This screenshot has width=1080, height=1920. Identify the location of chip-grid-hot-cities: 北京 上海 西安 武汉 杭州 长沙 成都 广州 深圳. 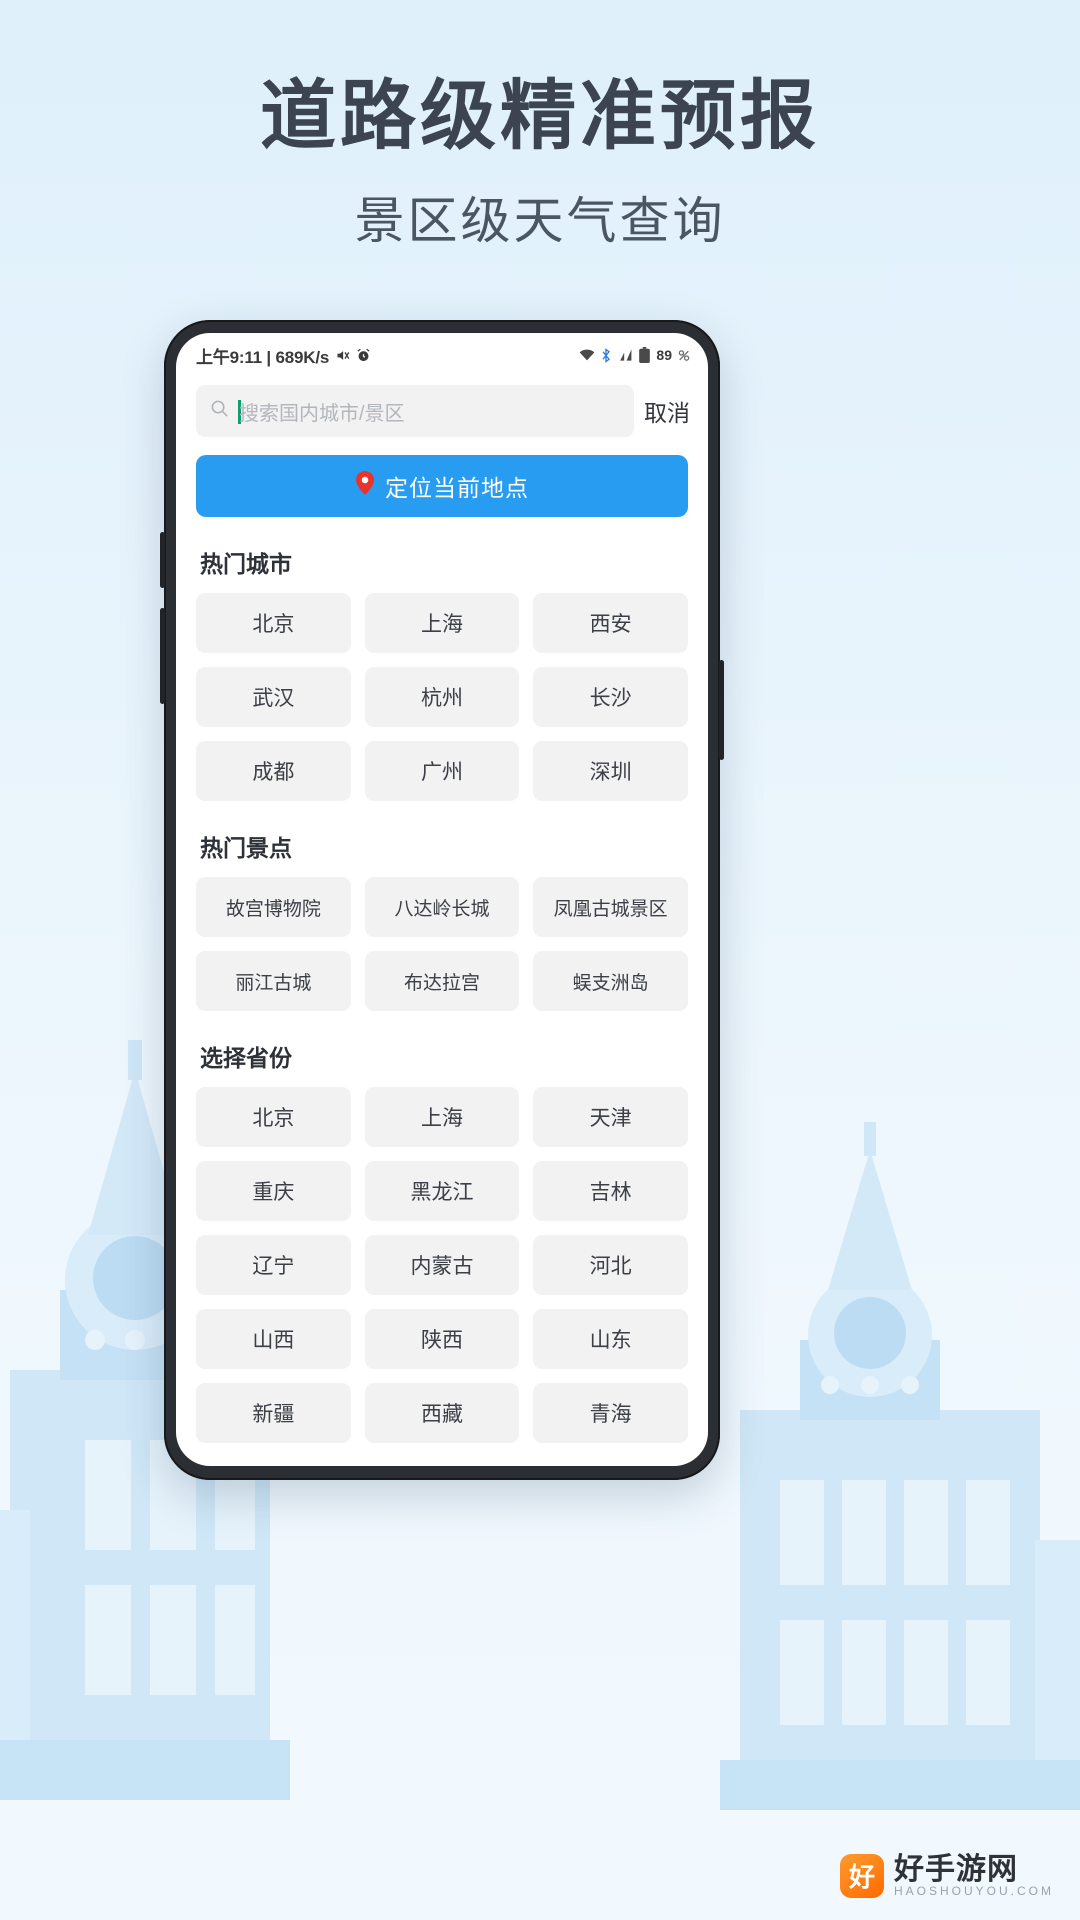
(442, 697).